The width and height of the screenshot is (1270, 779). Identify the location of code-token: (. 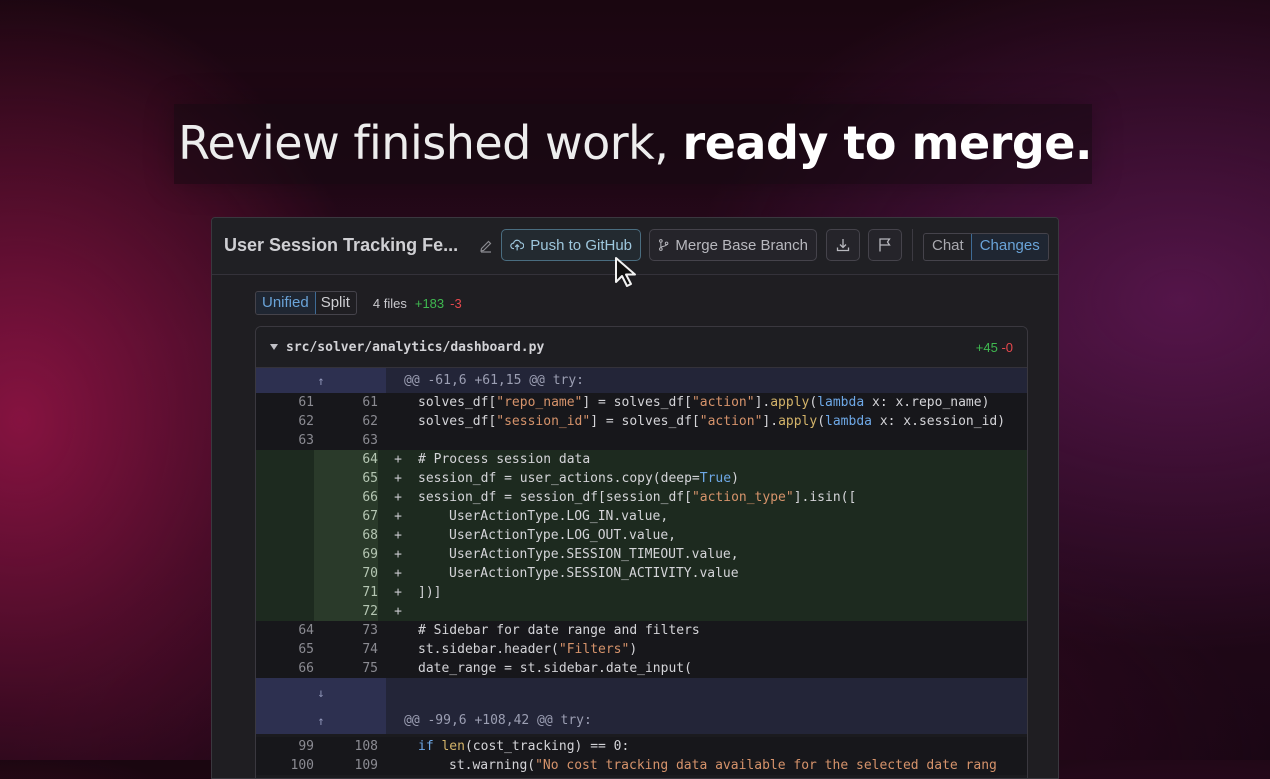
(821, 421).